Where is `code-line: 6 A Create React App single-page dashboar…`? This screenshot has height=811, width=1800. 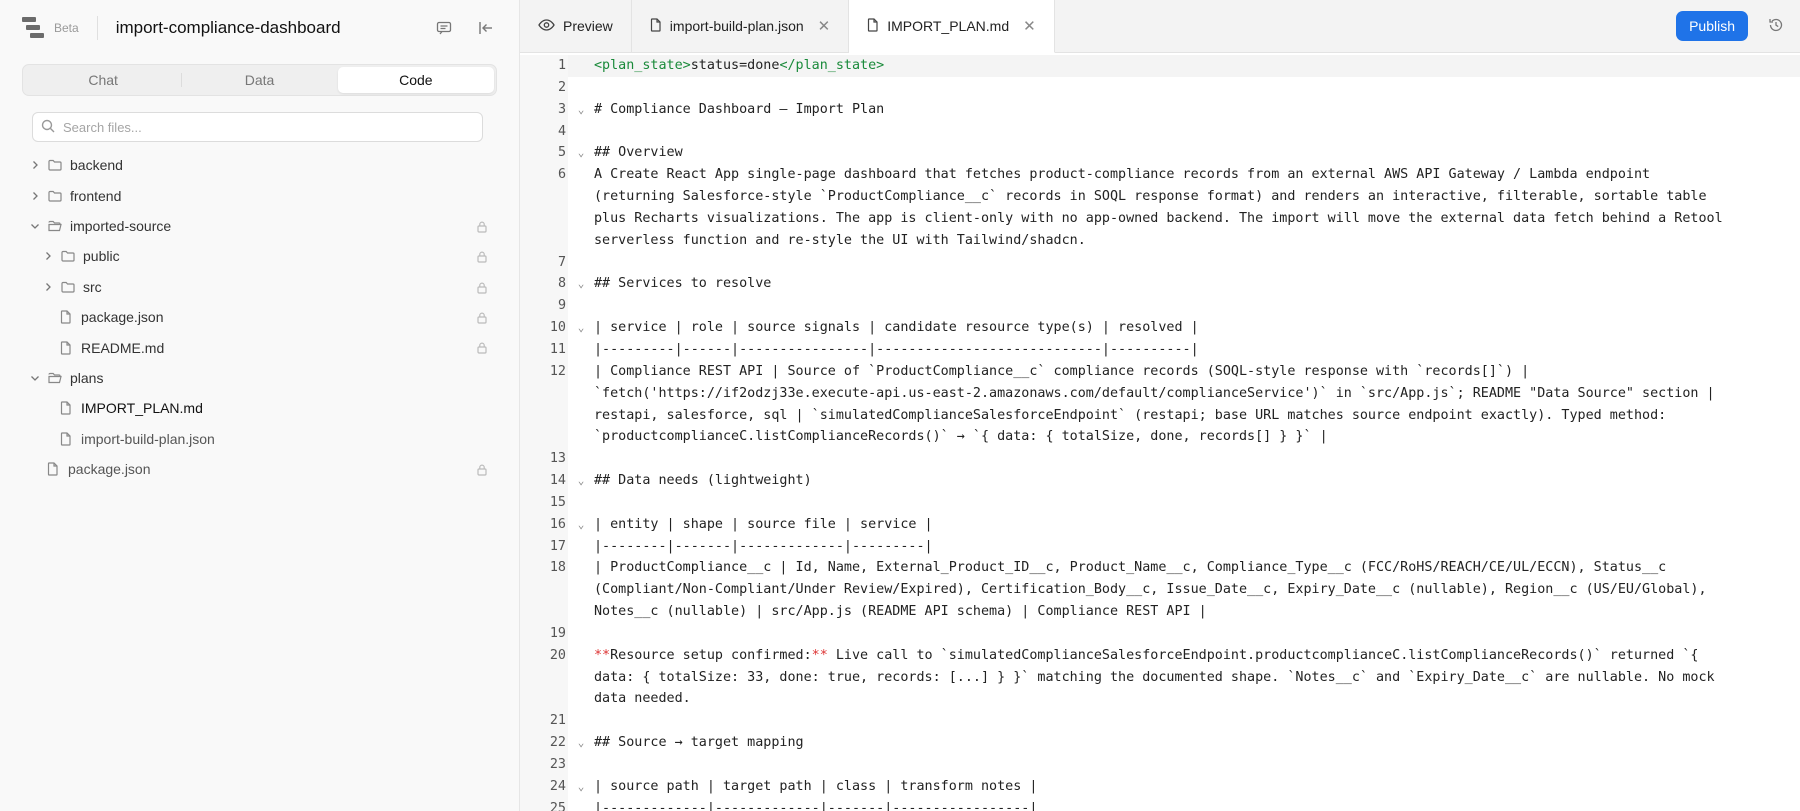
code-line: 6 A Create React App single-page dashboar… is located at coordinates (1160, 175).